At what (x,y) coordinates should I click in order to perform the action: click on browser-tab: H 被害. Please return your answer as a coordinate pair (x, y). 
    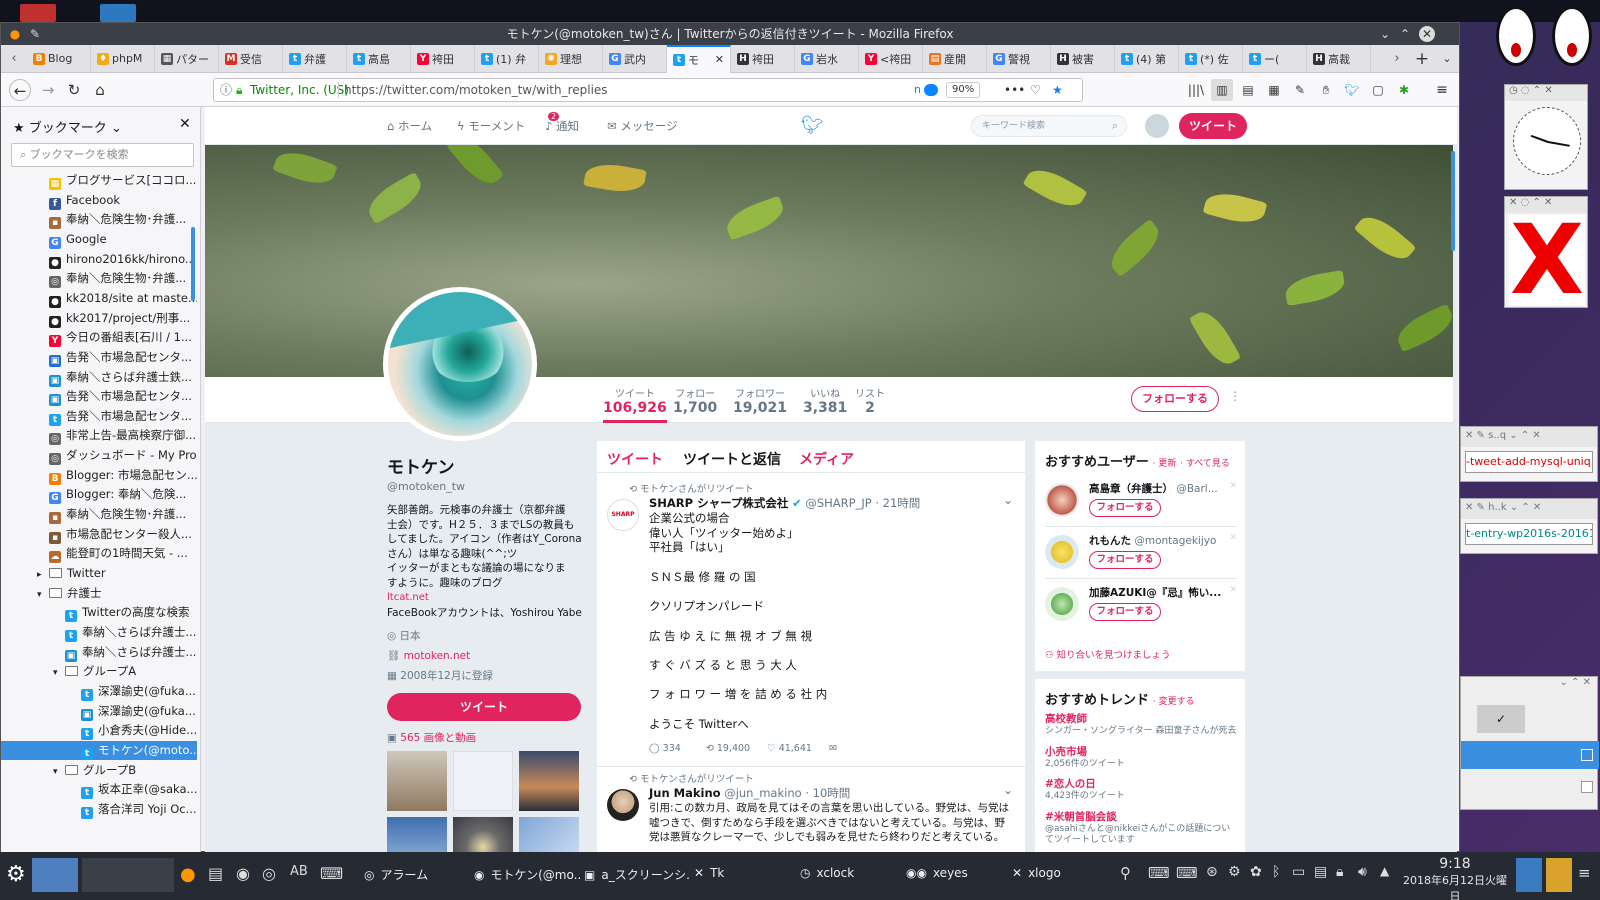
    Looking at the image, I should click on (1083, 58).